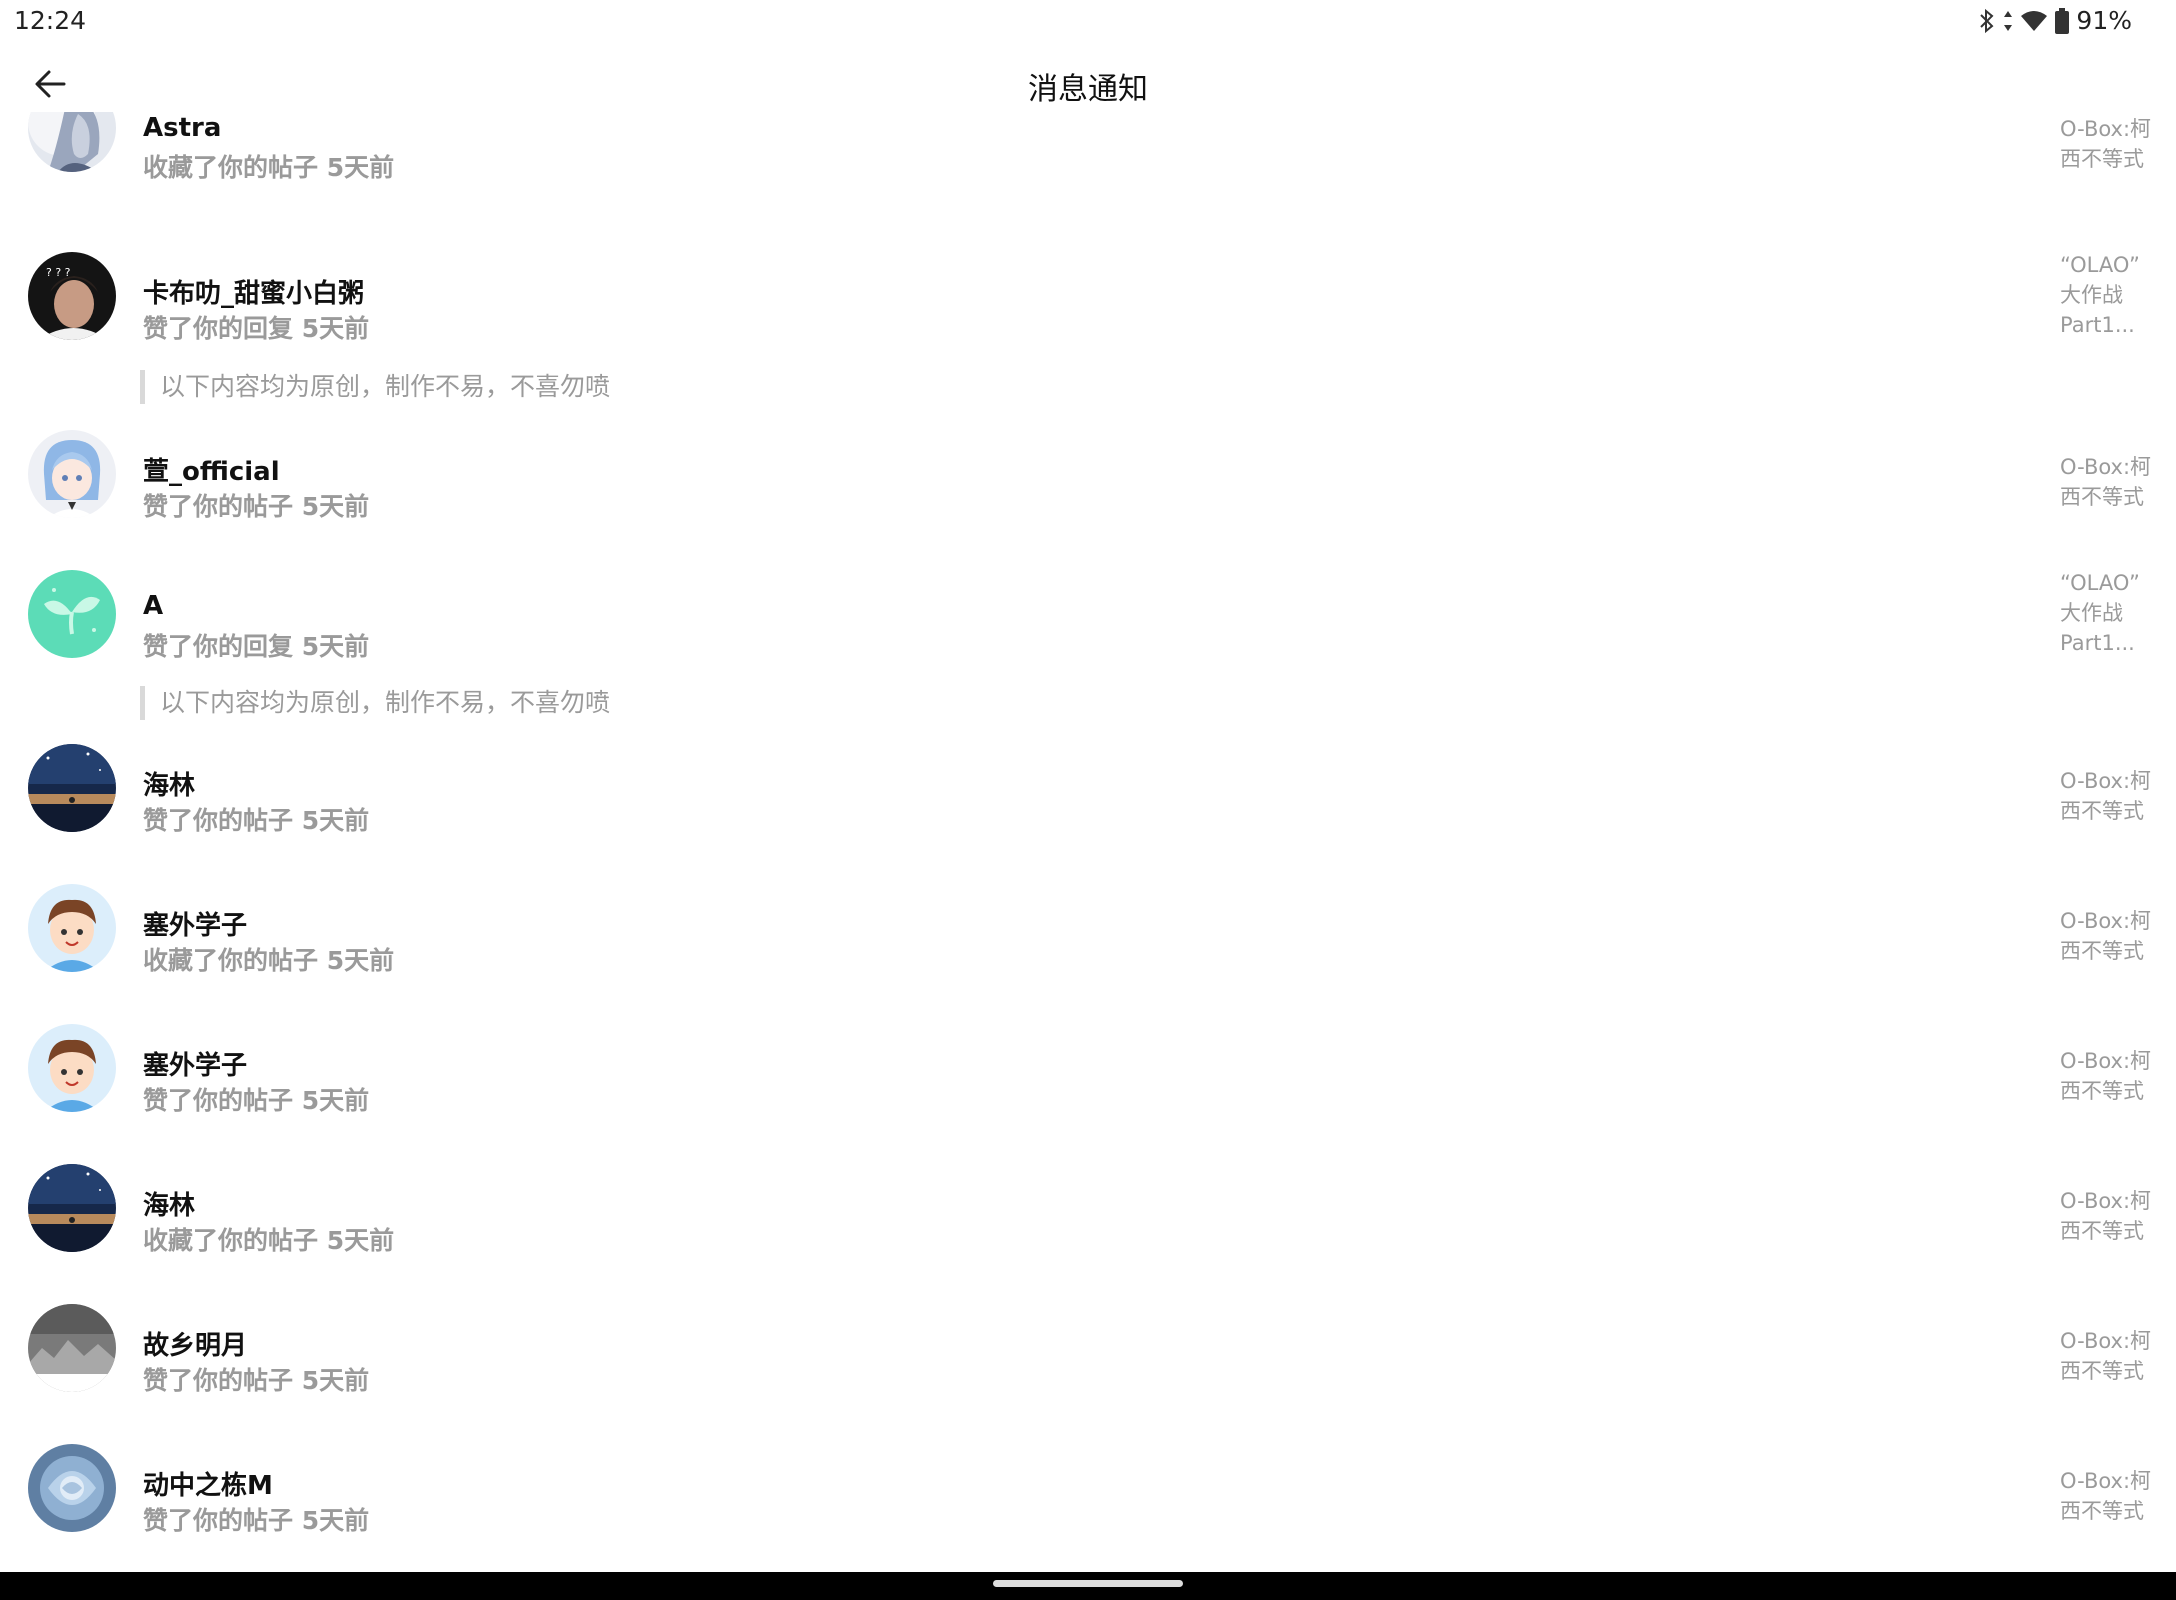 Image resolution: width=2176 pixels, height=1600 pixels. What do you see at coordinates (1088, 1094) in the screenshot?
I see `notification-item: 塞外学子 赞了你的帖子 5天前 O-Box:柯 西不等式` at bounding box center [1088, 1094].